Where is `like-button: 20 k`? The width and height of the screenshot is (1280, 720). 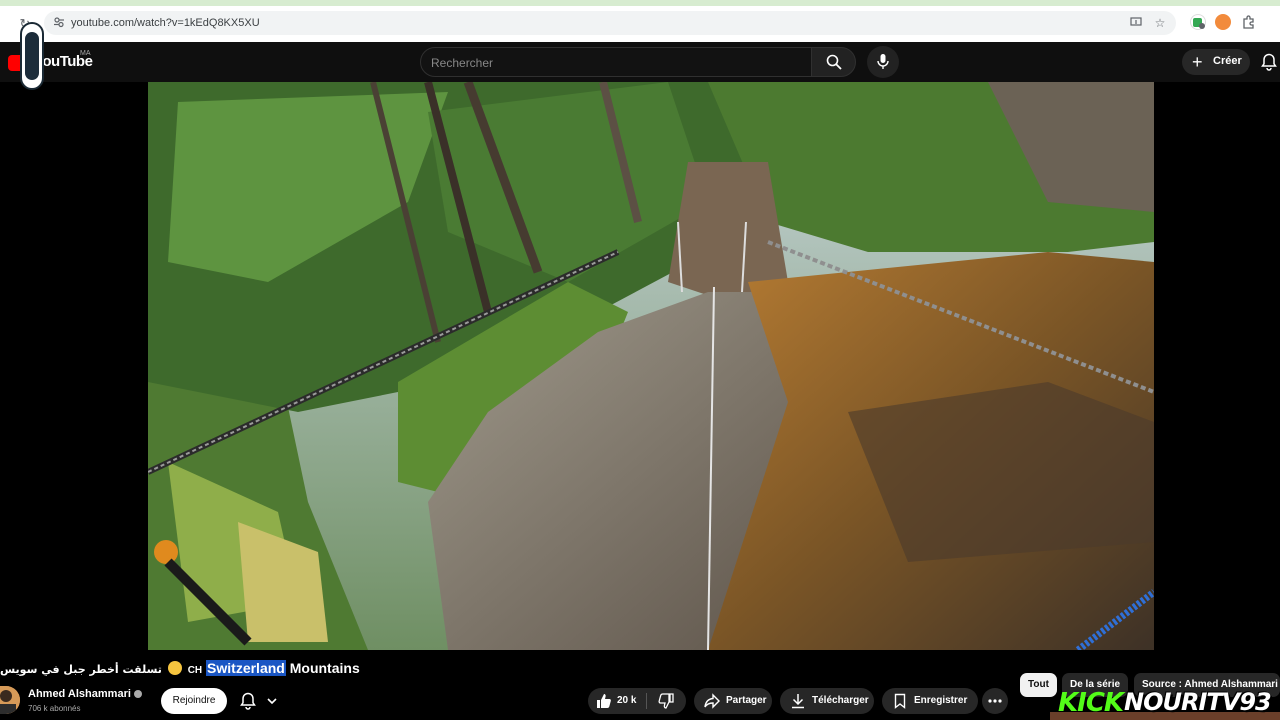
like-button: 20 k is located at coordinates (617, 701).